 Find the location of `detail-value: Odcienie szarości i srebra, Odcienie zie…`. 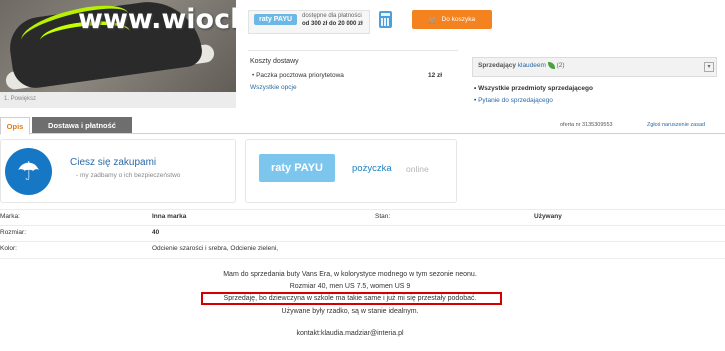

detail-value: Odcienie szarości i srebra, Odcienie zie… is located at coordinates (215, 248).